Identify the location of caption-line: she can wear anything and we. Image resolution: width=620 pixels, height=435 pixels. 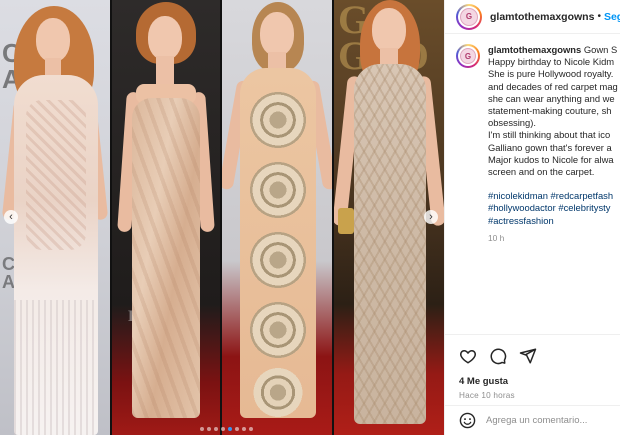
(551, 98).